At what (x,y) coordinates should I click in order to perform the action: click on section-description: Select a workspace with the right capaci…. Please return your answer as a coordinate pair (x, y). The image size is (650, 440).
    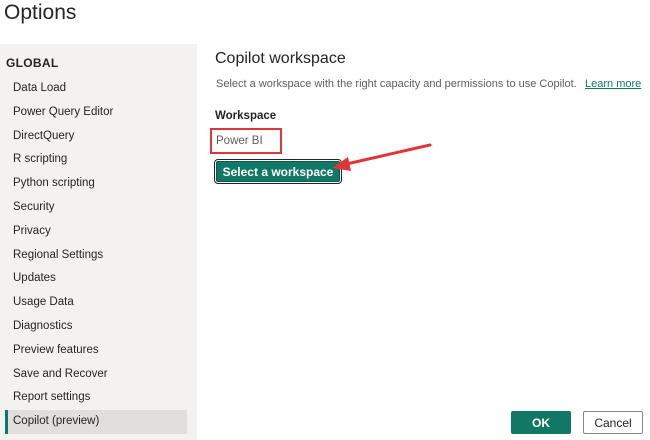
    Looking at the image, I should click on (396, 84).